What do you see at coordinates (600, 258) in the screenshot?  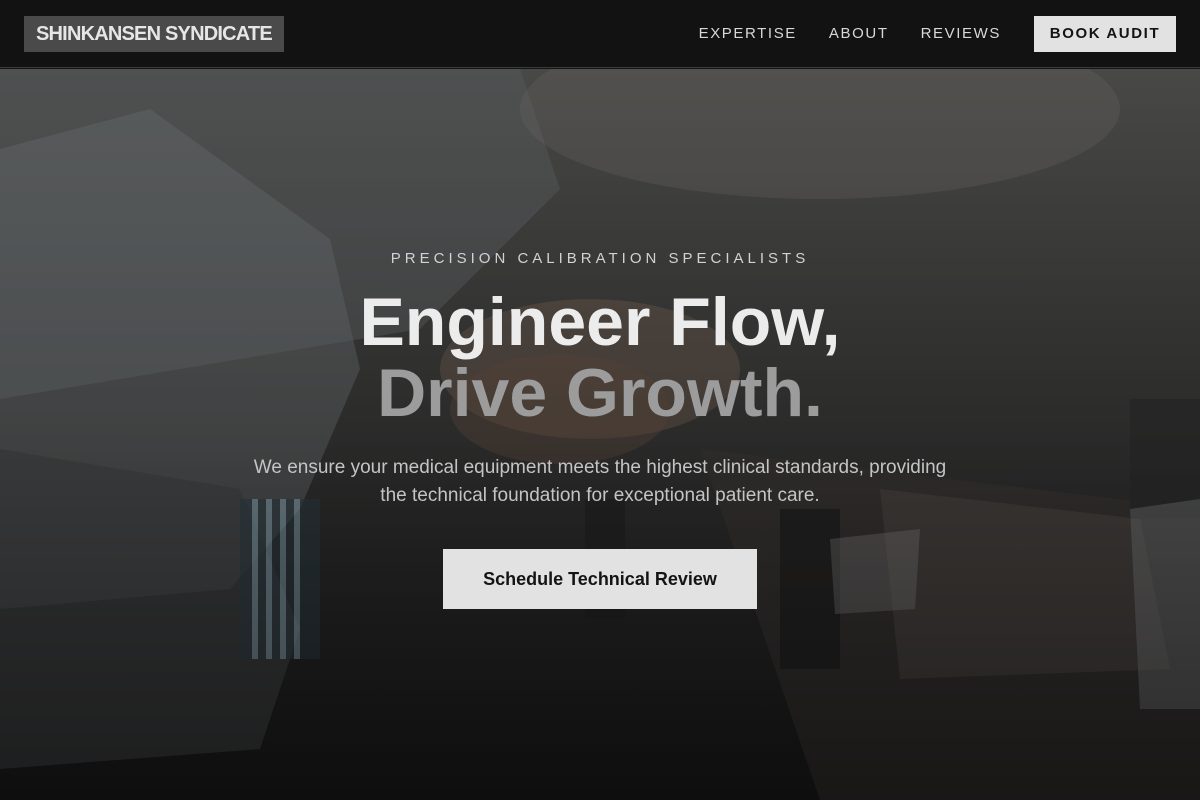 I see `hero-eyebrow: PRECISION CALIBRATION SPECIALISTS` at bounding box center [600, 258].